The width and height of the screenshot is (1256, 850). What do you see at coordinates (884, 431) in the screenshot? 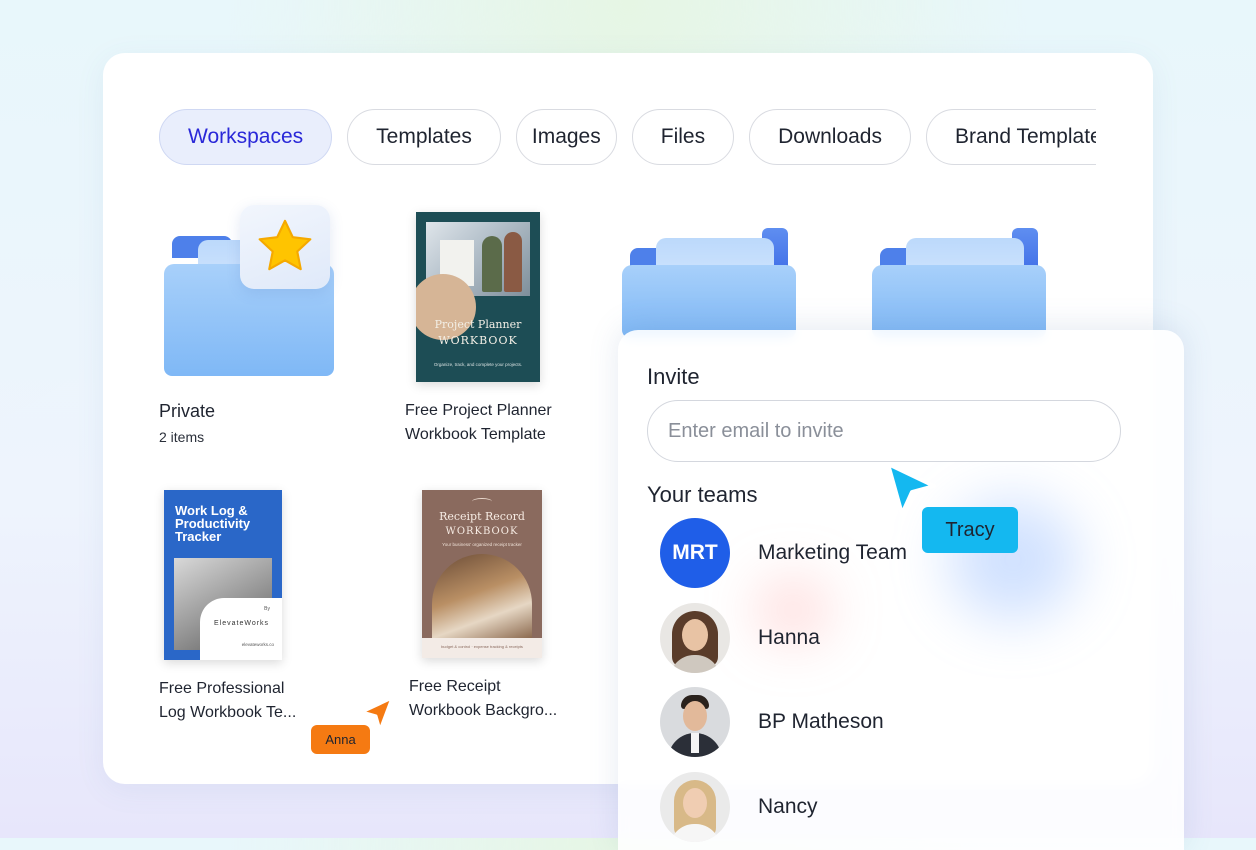
I see `invite-email-input` at bounding box center [884, 431].